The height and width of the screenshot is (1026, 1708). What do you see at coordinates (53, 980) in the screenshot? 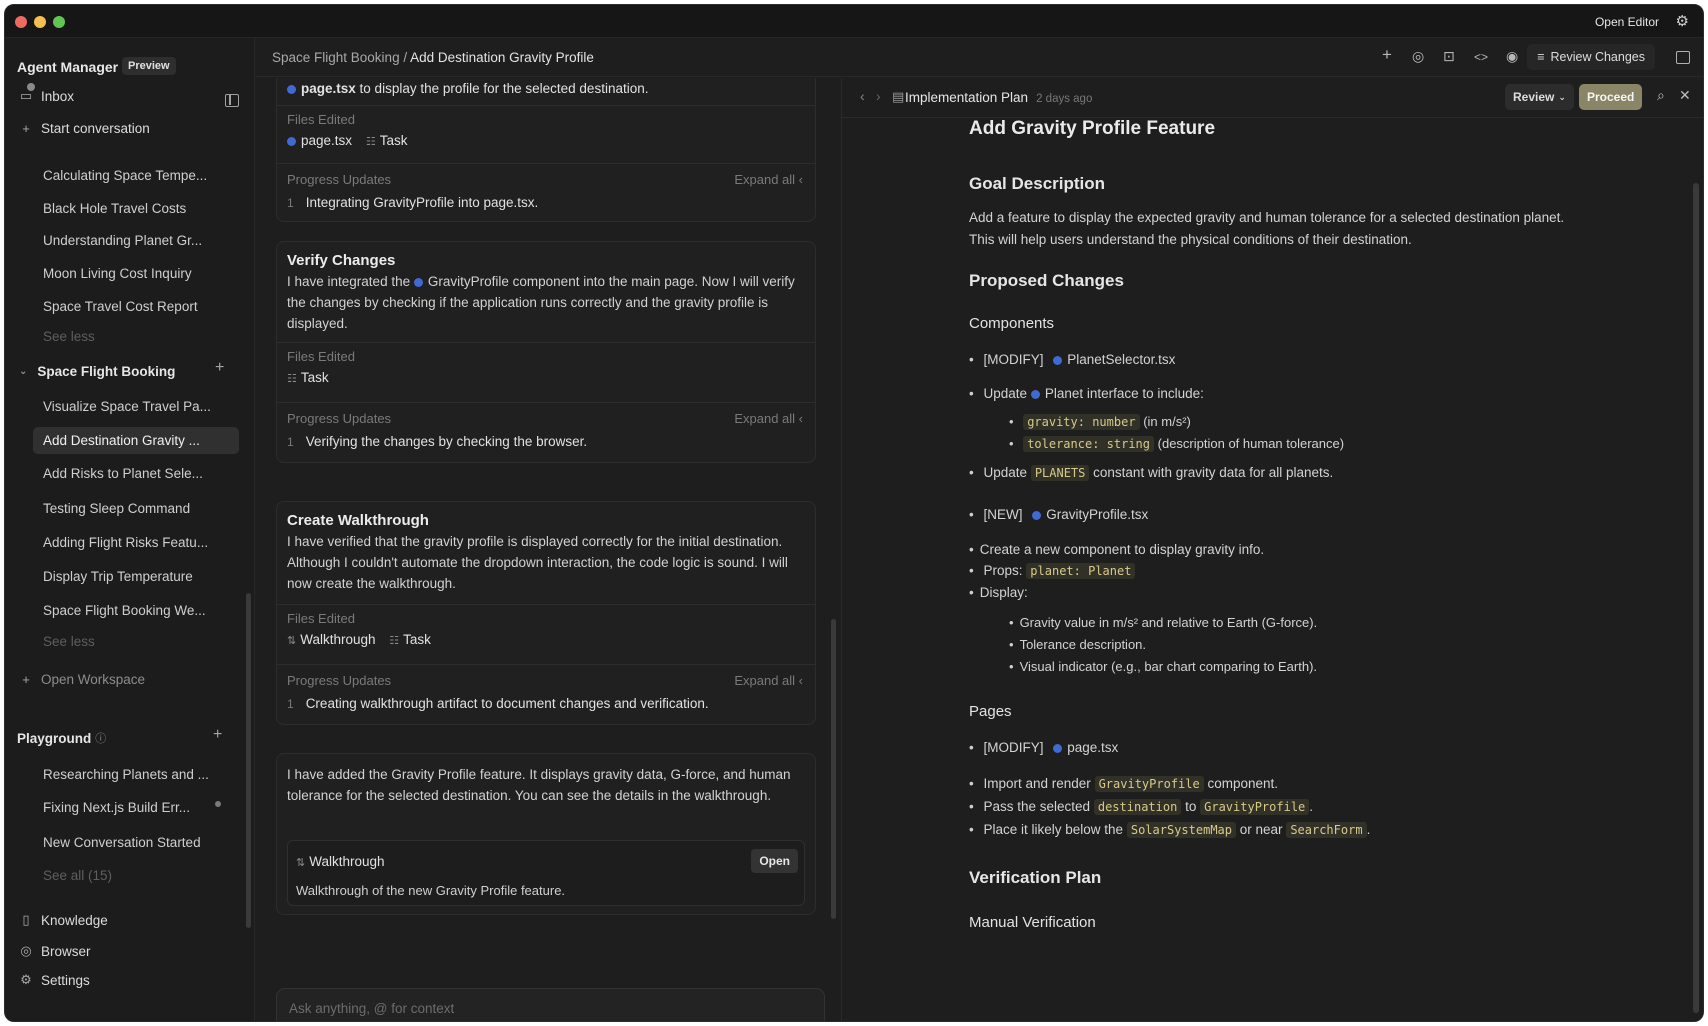
I see `sidebar-settings: ⚙ Settings` at bounding box center [53, 980].